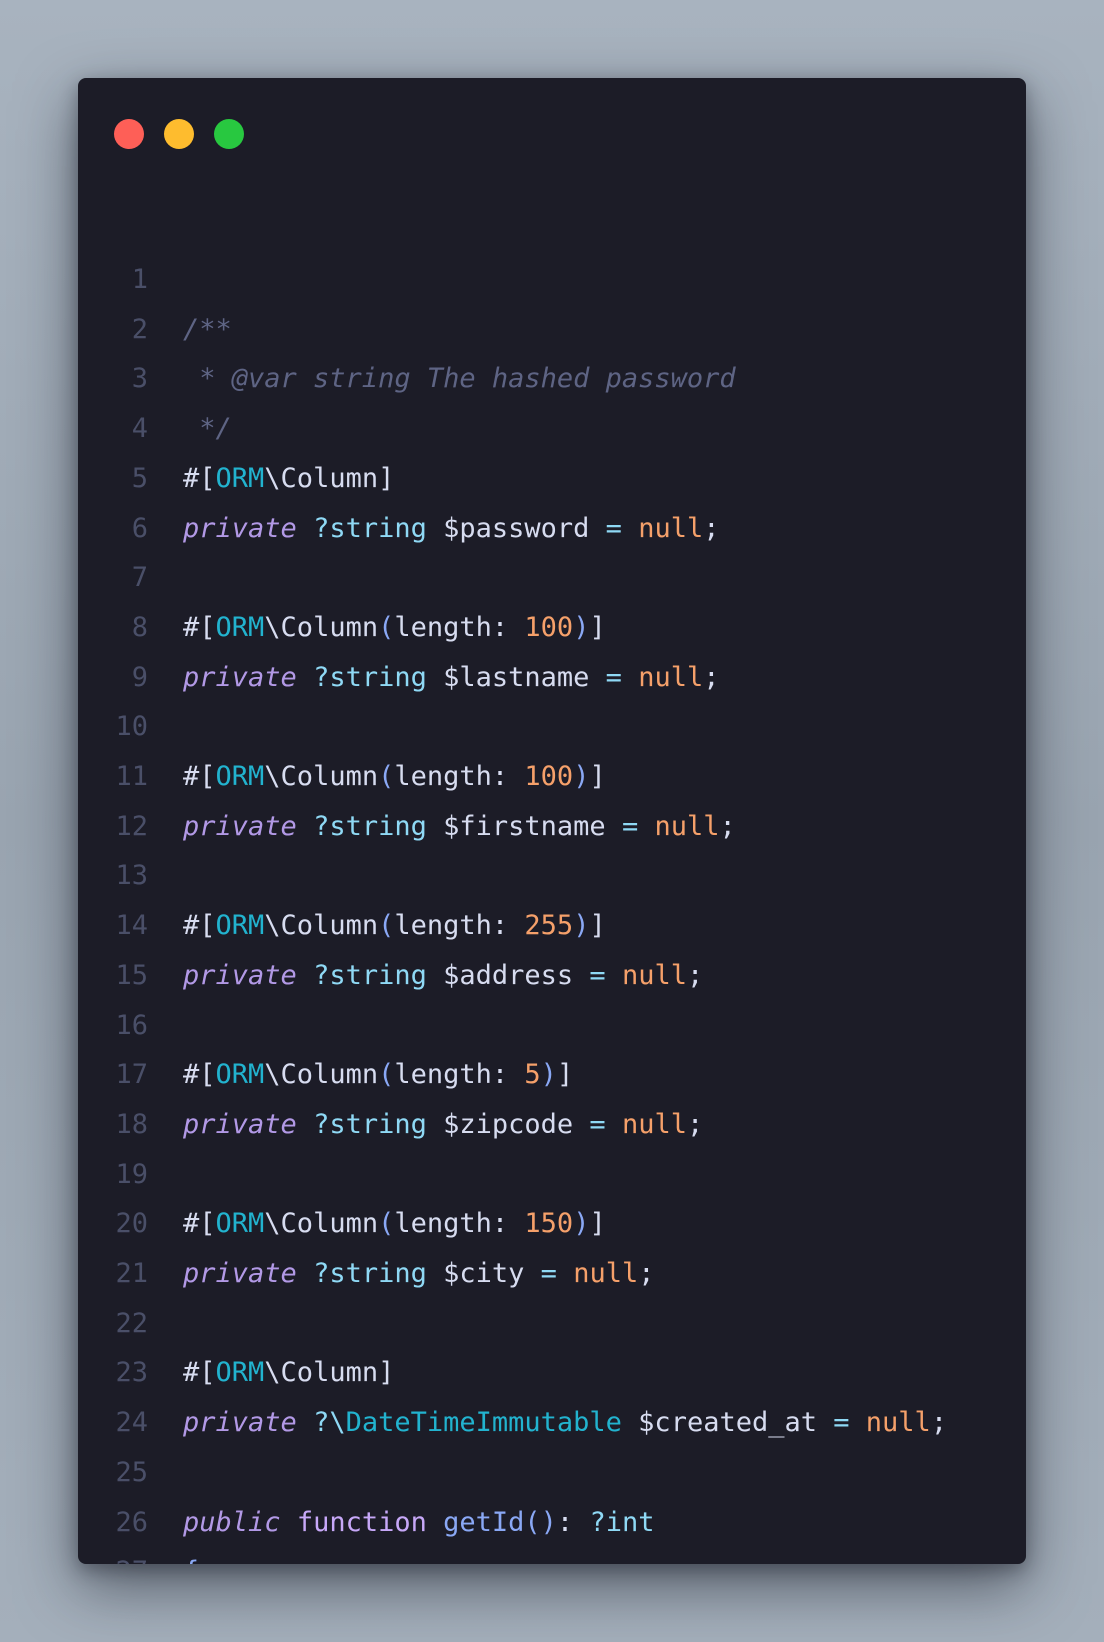 The width and height of the screenshot is (1104, 1642). What do you see at coordinates (131, 1522) in the screenshot?
I see `line-number: 26` at bounding box center [131, 1522].